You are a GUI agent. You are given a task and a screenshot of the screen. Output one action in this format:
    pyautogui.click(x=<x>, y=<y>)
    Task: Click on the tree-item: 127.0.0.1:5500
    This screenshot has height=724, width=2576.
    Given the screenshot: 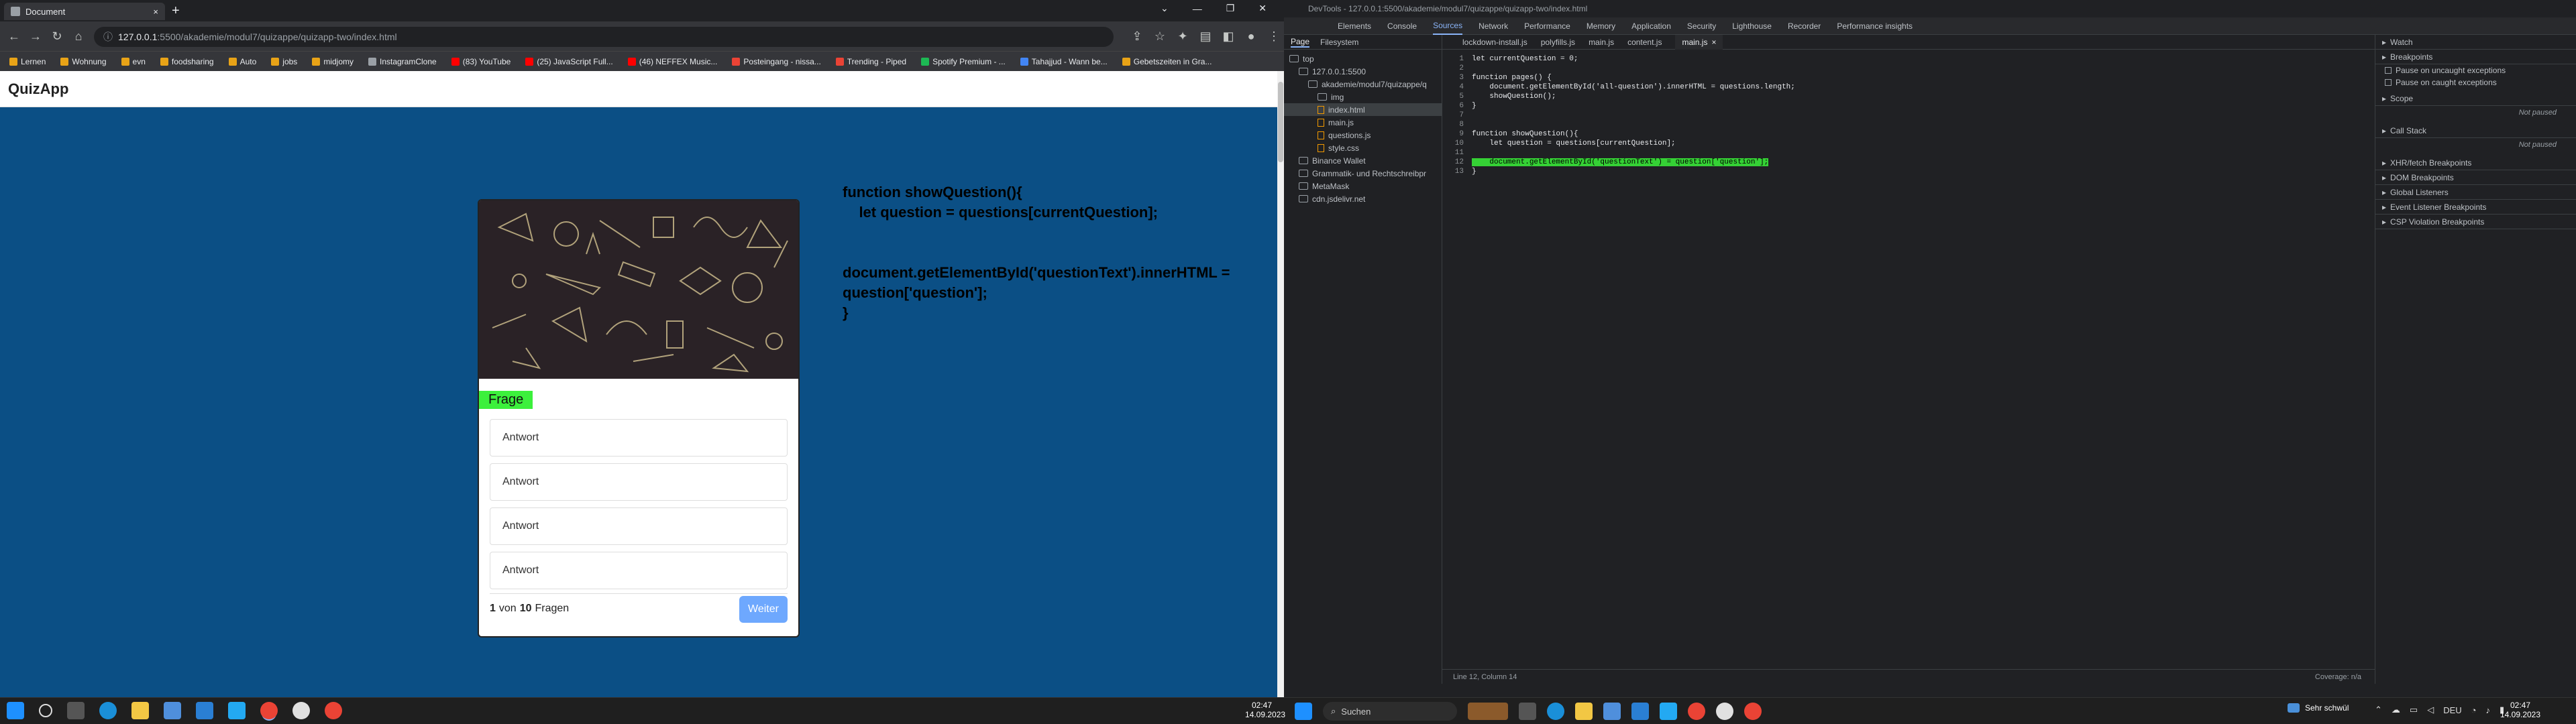 What is the action you would take?
    pyautogui.click(x=1363, y=71)
    